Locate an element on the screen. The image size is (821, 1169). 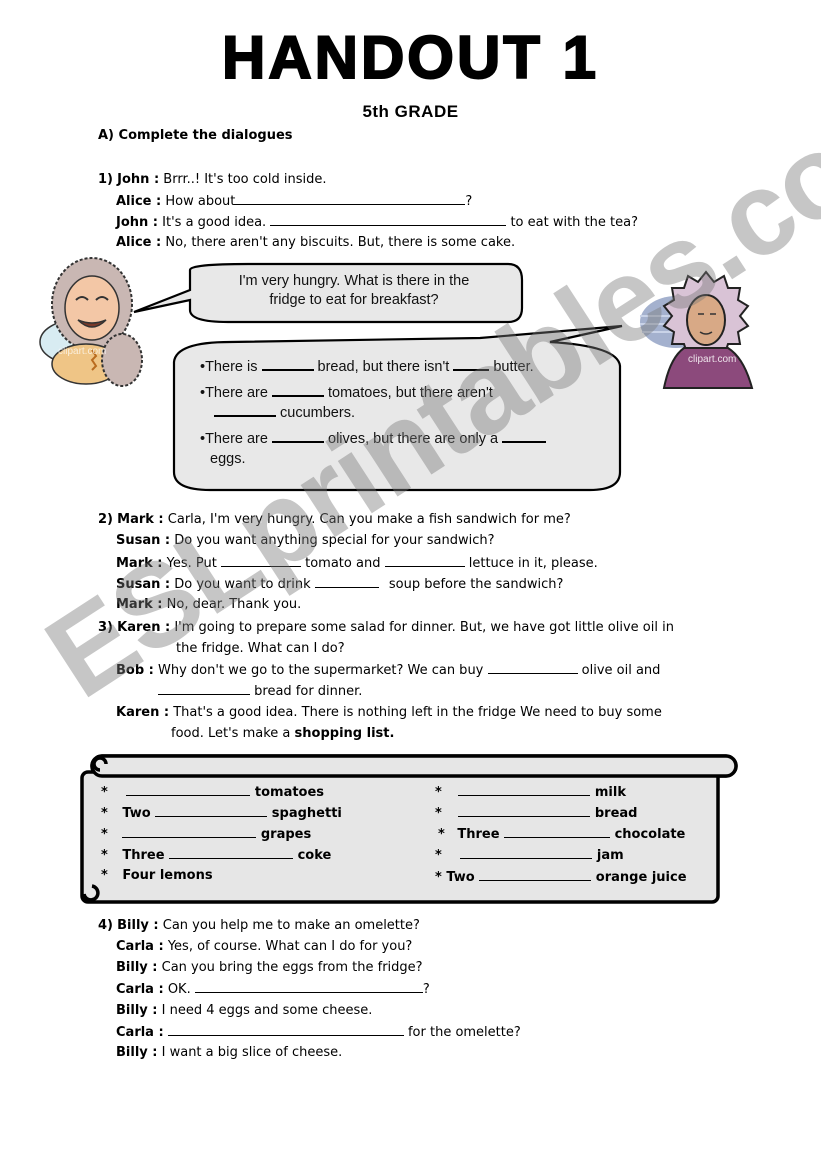
eskimo-woman-illustration: clipart.com is located at coordinates (697, 329).